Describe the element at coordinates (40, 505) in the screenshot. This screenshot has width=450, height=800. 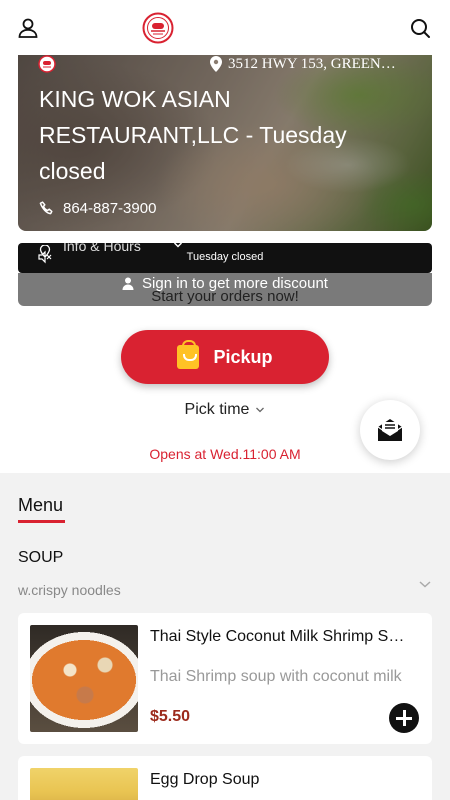
I see `tab-menu: Menu` at that location.